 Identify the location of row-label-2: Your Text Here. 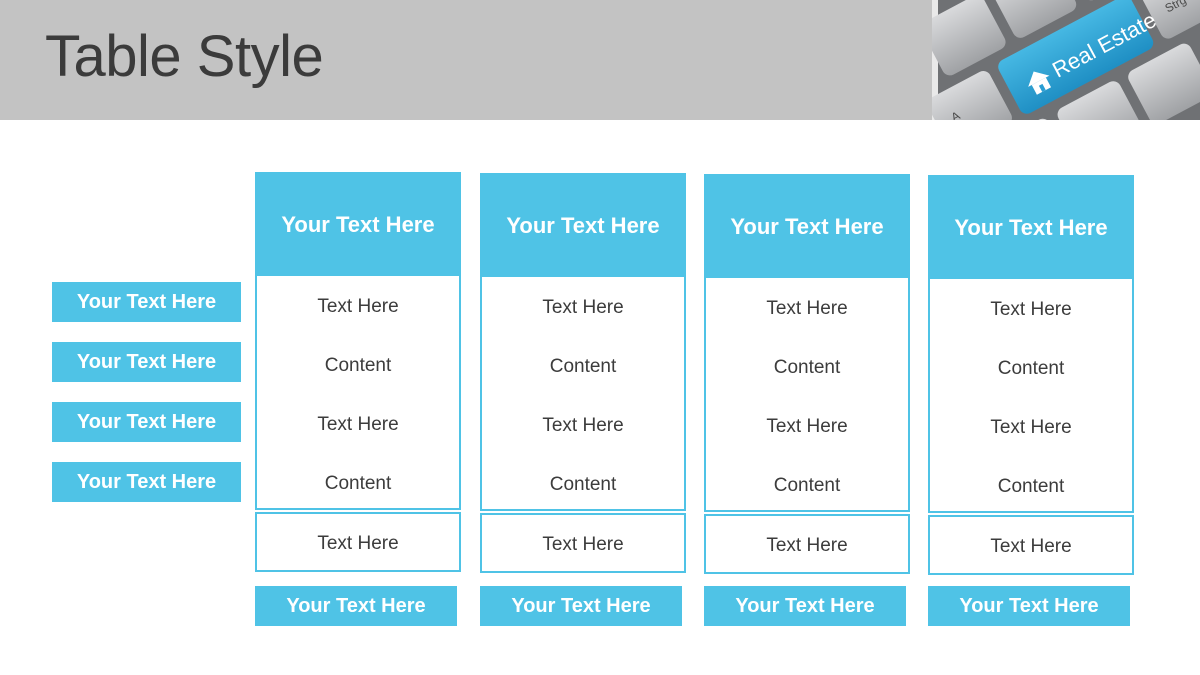
(146, 362).